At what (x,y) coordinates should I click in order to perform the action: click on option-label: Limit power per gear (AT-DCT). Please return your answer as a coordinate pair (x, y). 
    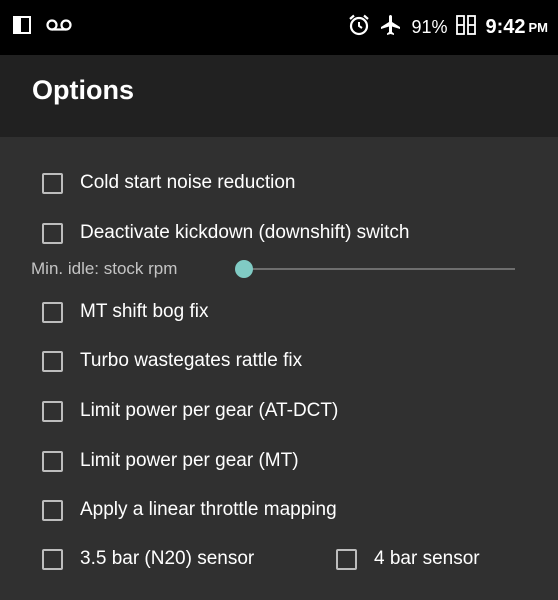
    Looking at the image, I should click on (209, 410).